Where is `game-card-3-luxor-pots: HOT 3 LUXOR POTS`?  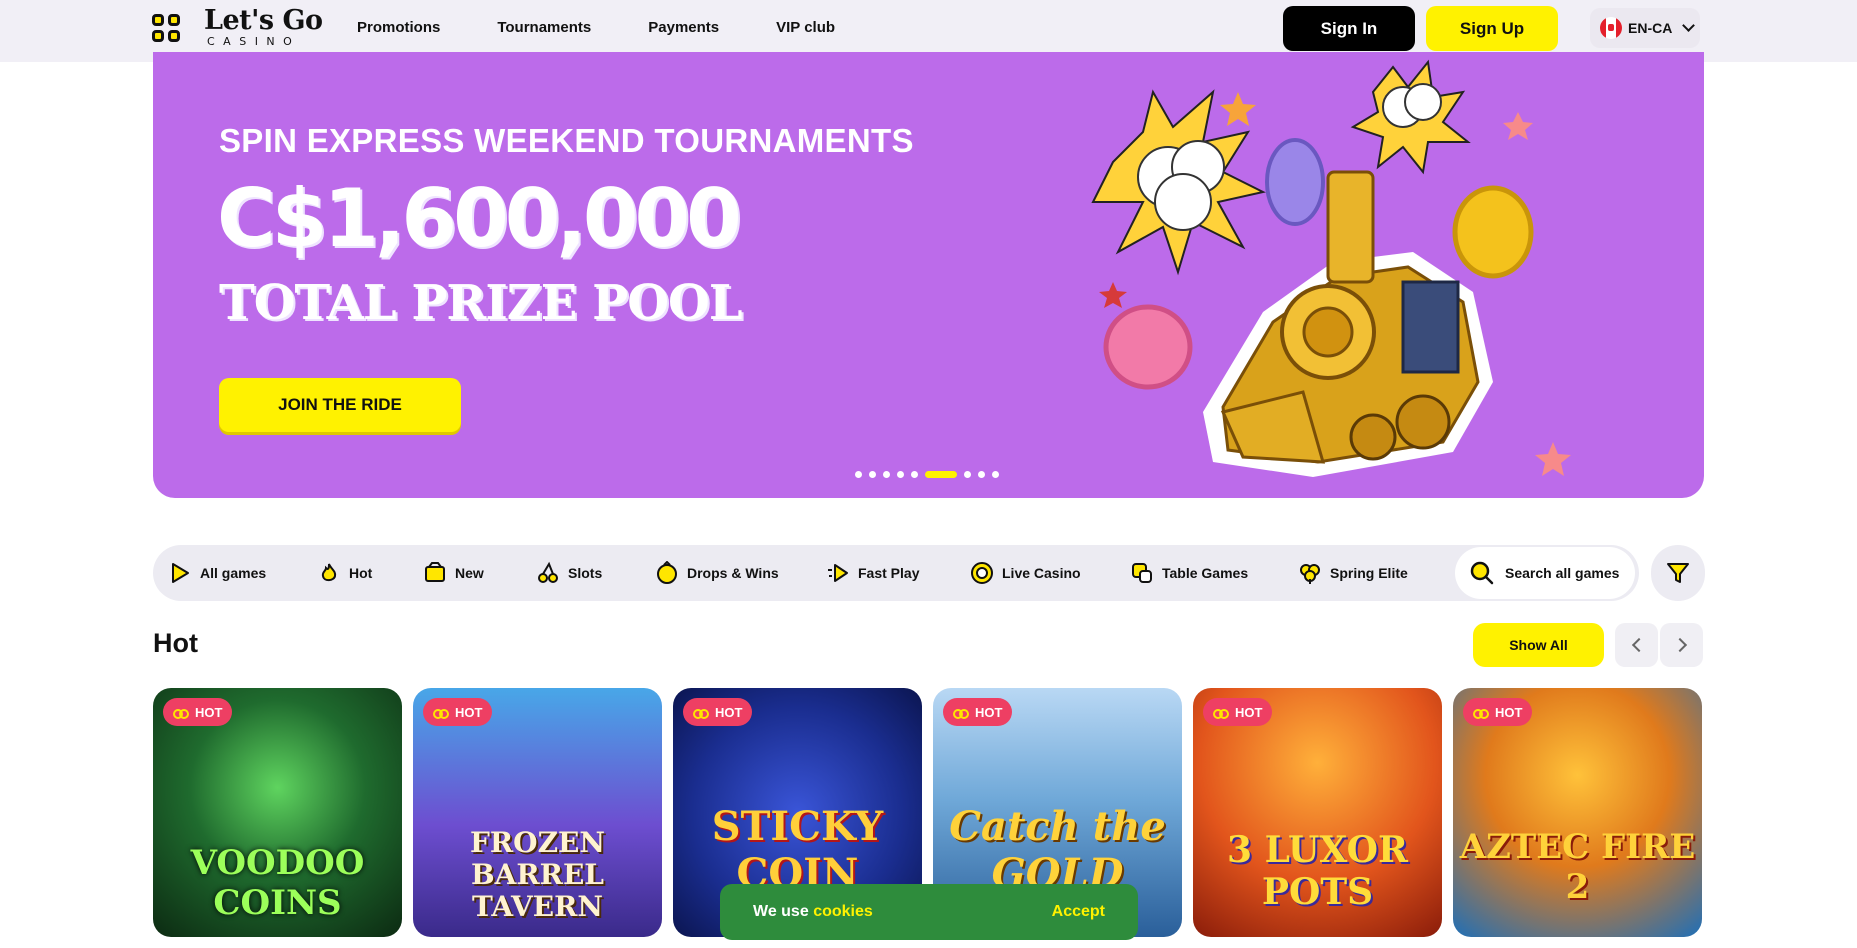
game-card-3-luxor-pots: HOT 3 LUXOR POTS is located at coordinates (1317, 812).